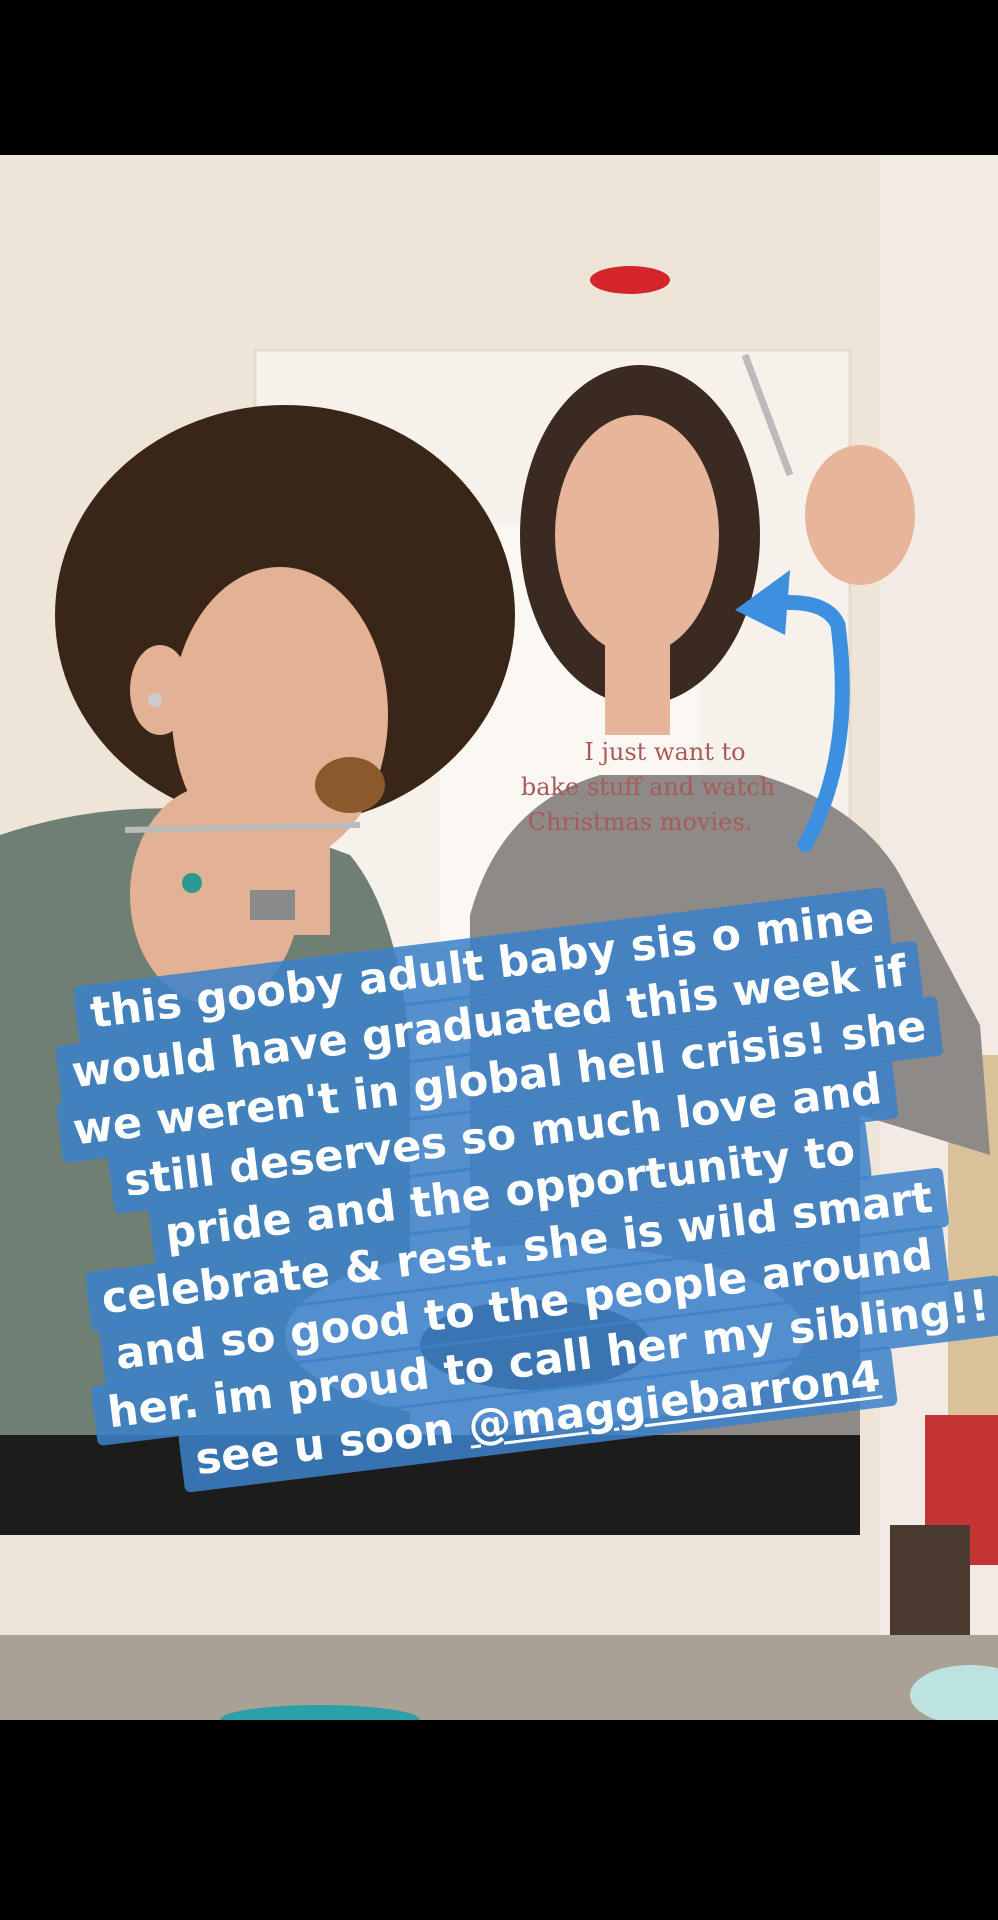 The width and height of the screenshot is (998, 1920). Describe the element at coordinates (648, 787) in the screenshot. I see `shirt-text-line-2: bake stuff and watch` at that location.